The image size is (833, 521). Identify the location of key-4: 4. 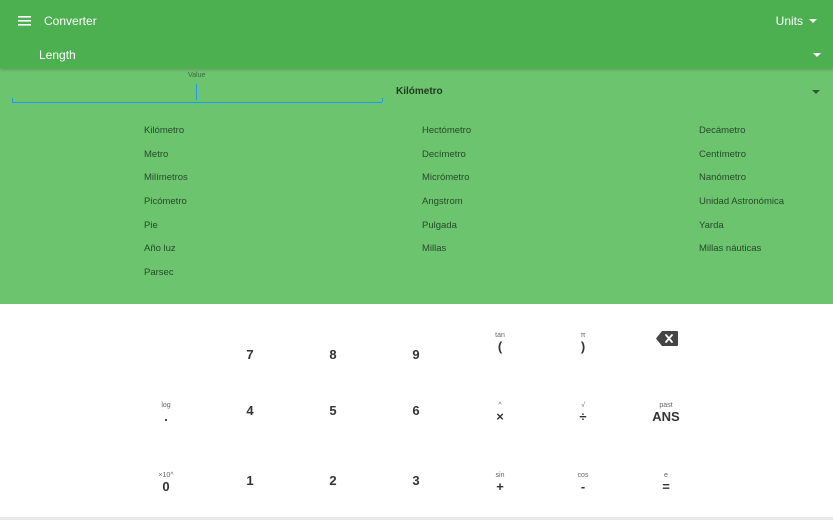
(250, 423).